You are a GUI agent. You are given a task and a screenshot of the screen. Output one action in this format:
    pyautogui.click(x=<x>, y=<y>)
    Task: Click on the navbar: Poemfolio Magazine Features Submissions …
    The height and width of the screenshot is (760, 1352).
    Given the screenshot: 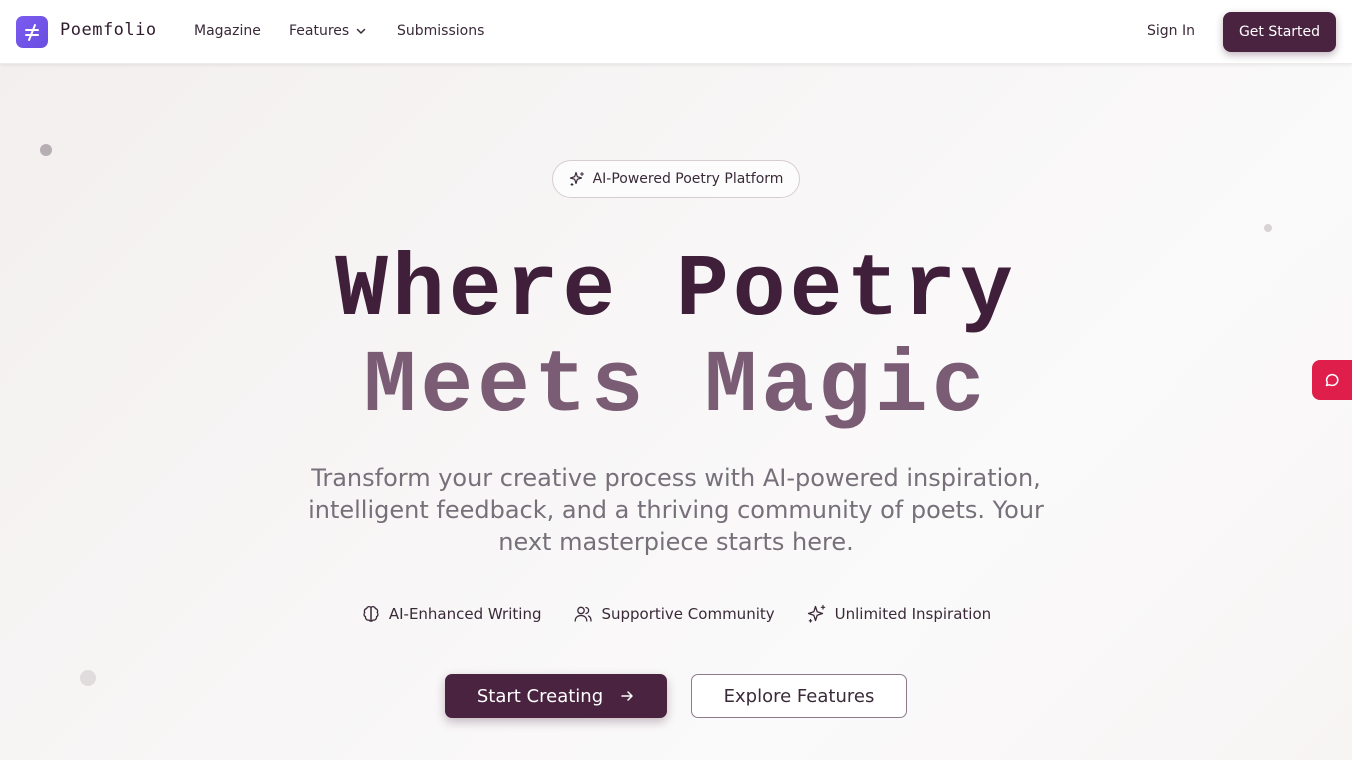 What is the action you would take?
    pyautogui.click(x=676, y=32)
    